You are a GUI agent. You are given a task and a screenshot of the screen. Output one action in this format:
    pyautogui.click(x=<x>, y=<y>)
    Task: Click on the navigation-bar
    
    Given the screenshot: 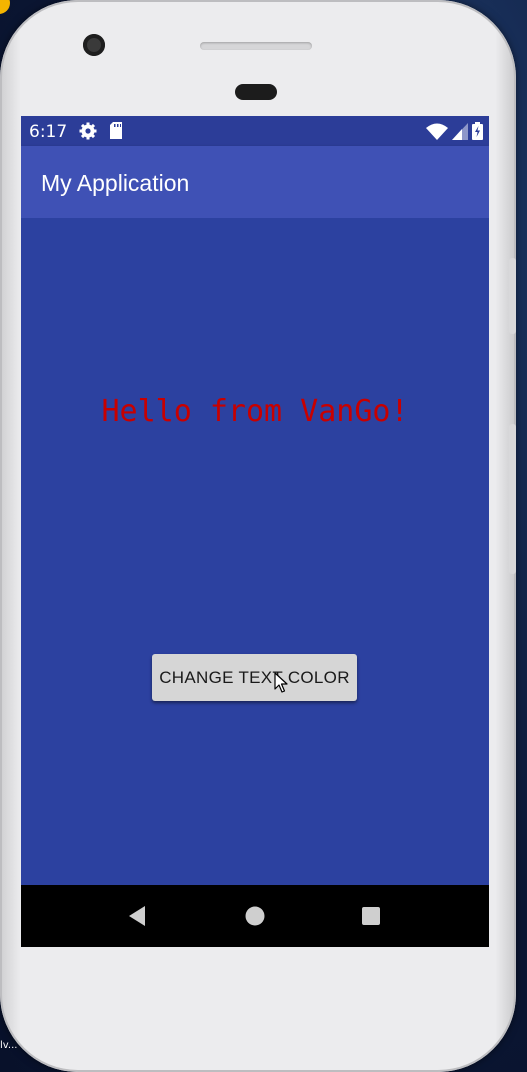 What is the action you would take?
    pyautogui.click(x=255, y=916)
    